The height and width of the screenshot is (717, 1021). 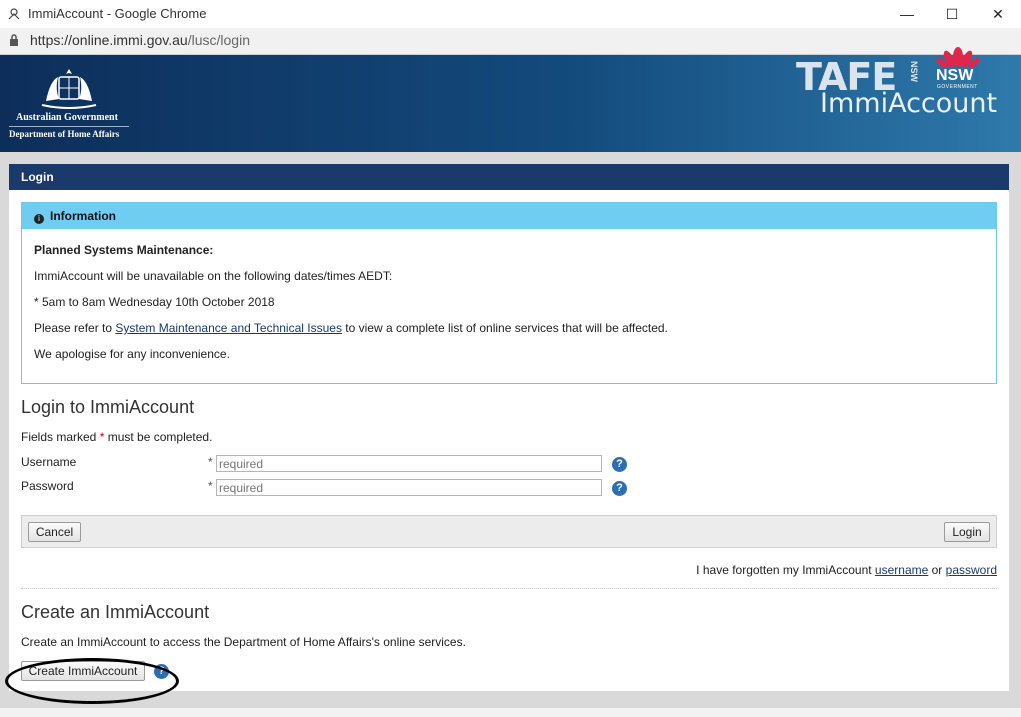 I want to click on coat-of-arms-icon, so click(x=69, y=89).